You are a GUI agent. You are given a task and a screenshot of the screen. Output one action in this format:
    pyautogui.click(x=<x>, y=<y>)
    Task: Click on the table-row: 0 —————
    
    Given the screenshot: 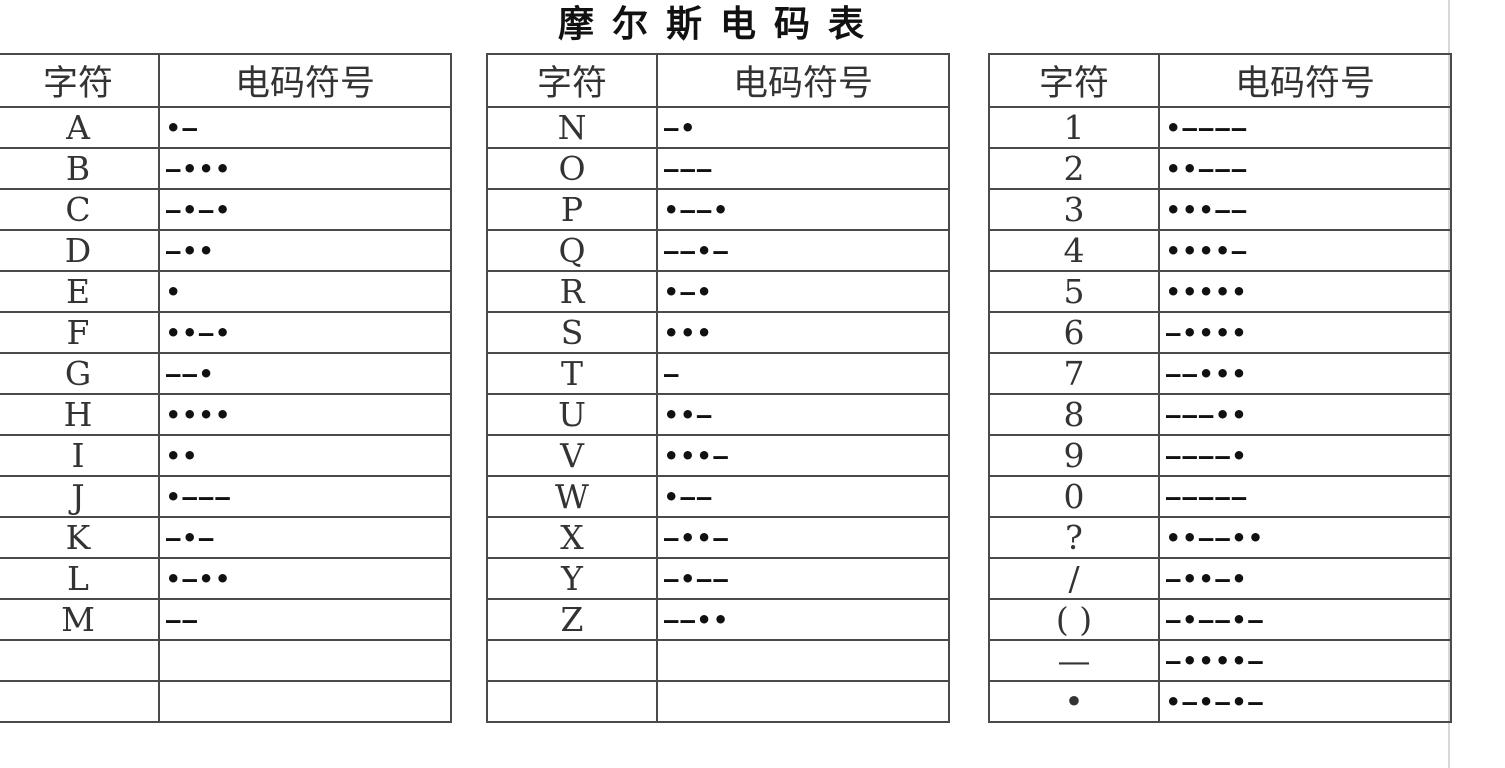 What is the action you would take?
    pyautogui.click(x=1220, y=496)
    